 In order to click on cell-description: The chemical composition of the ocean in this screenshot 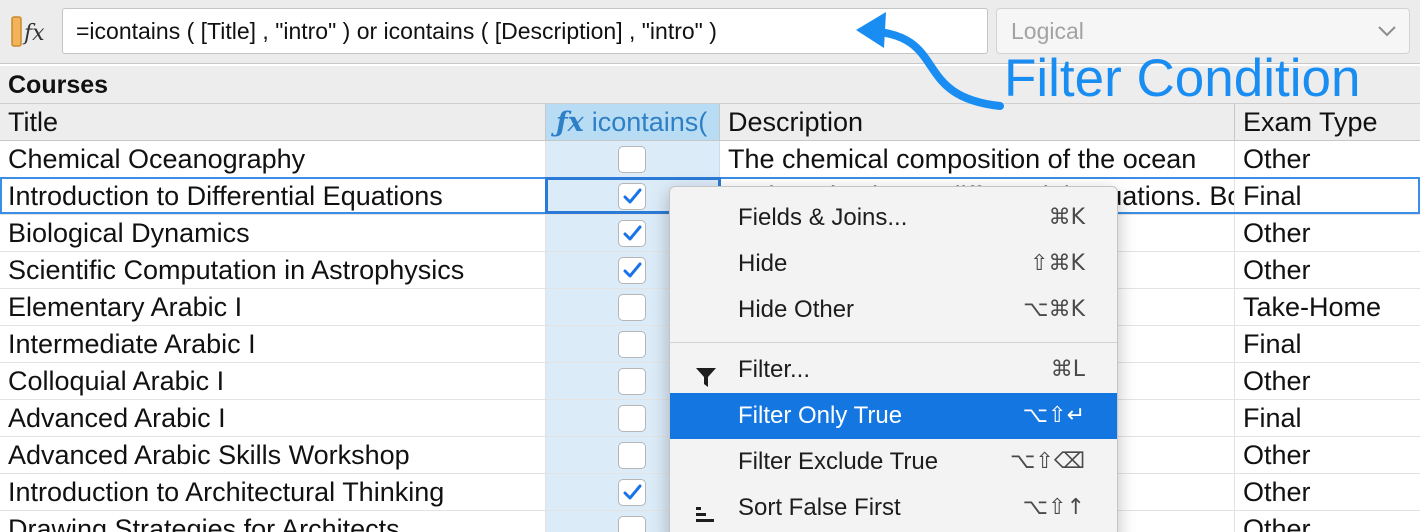, I will do `click(977, 159)`.